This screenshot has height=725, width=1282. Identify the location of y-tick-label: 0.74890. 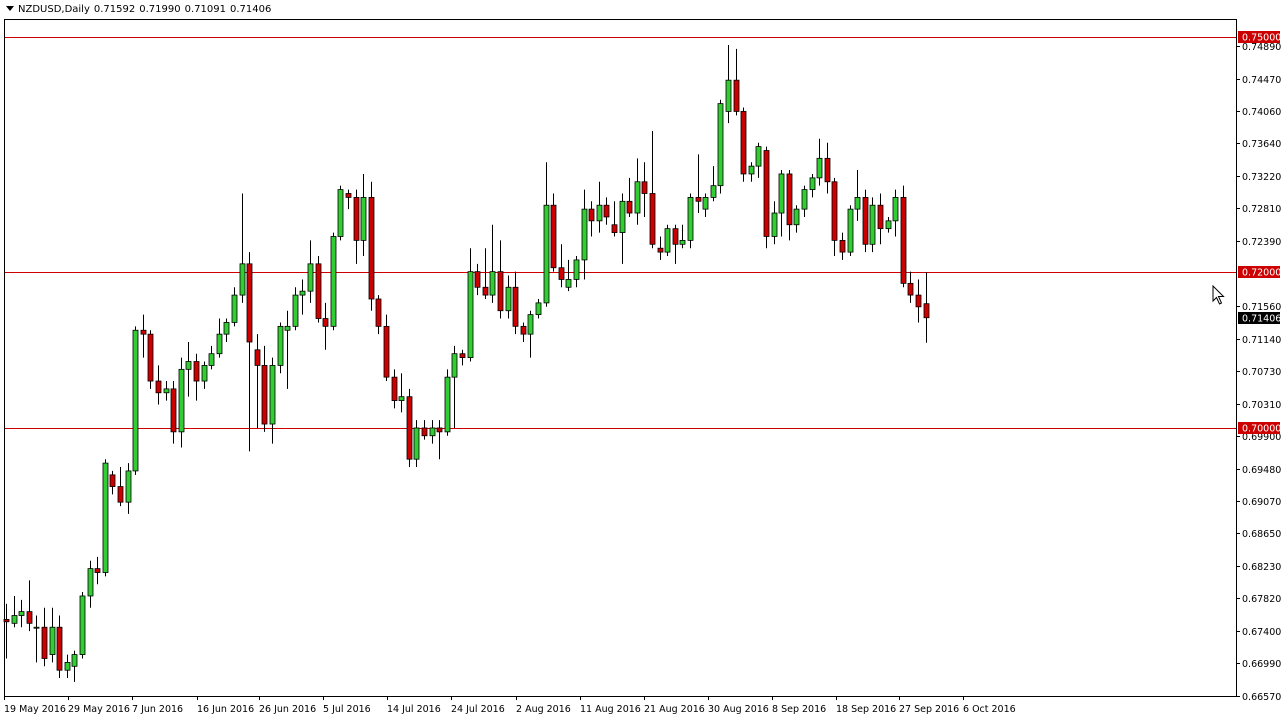
(1261, 47).